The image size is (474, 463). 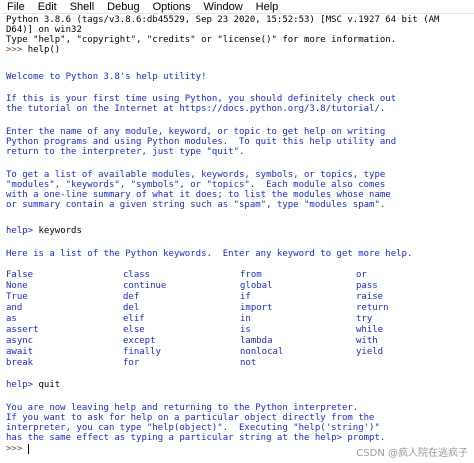 What do you see at coordinates (171, 7) in the screenshot?
I see `menu-options: Options` at bounding box center [171, 7].